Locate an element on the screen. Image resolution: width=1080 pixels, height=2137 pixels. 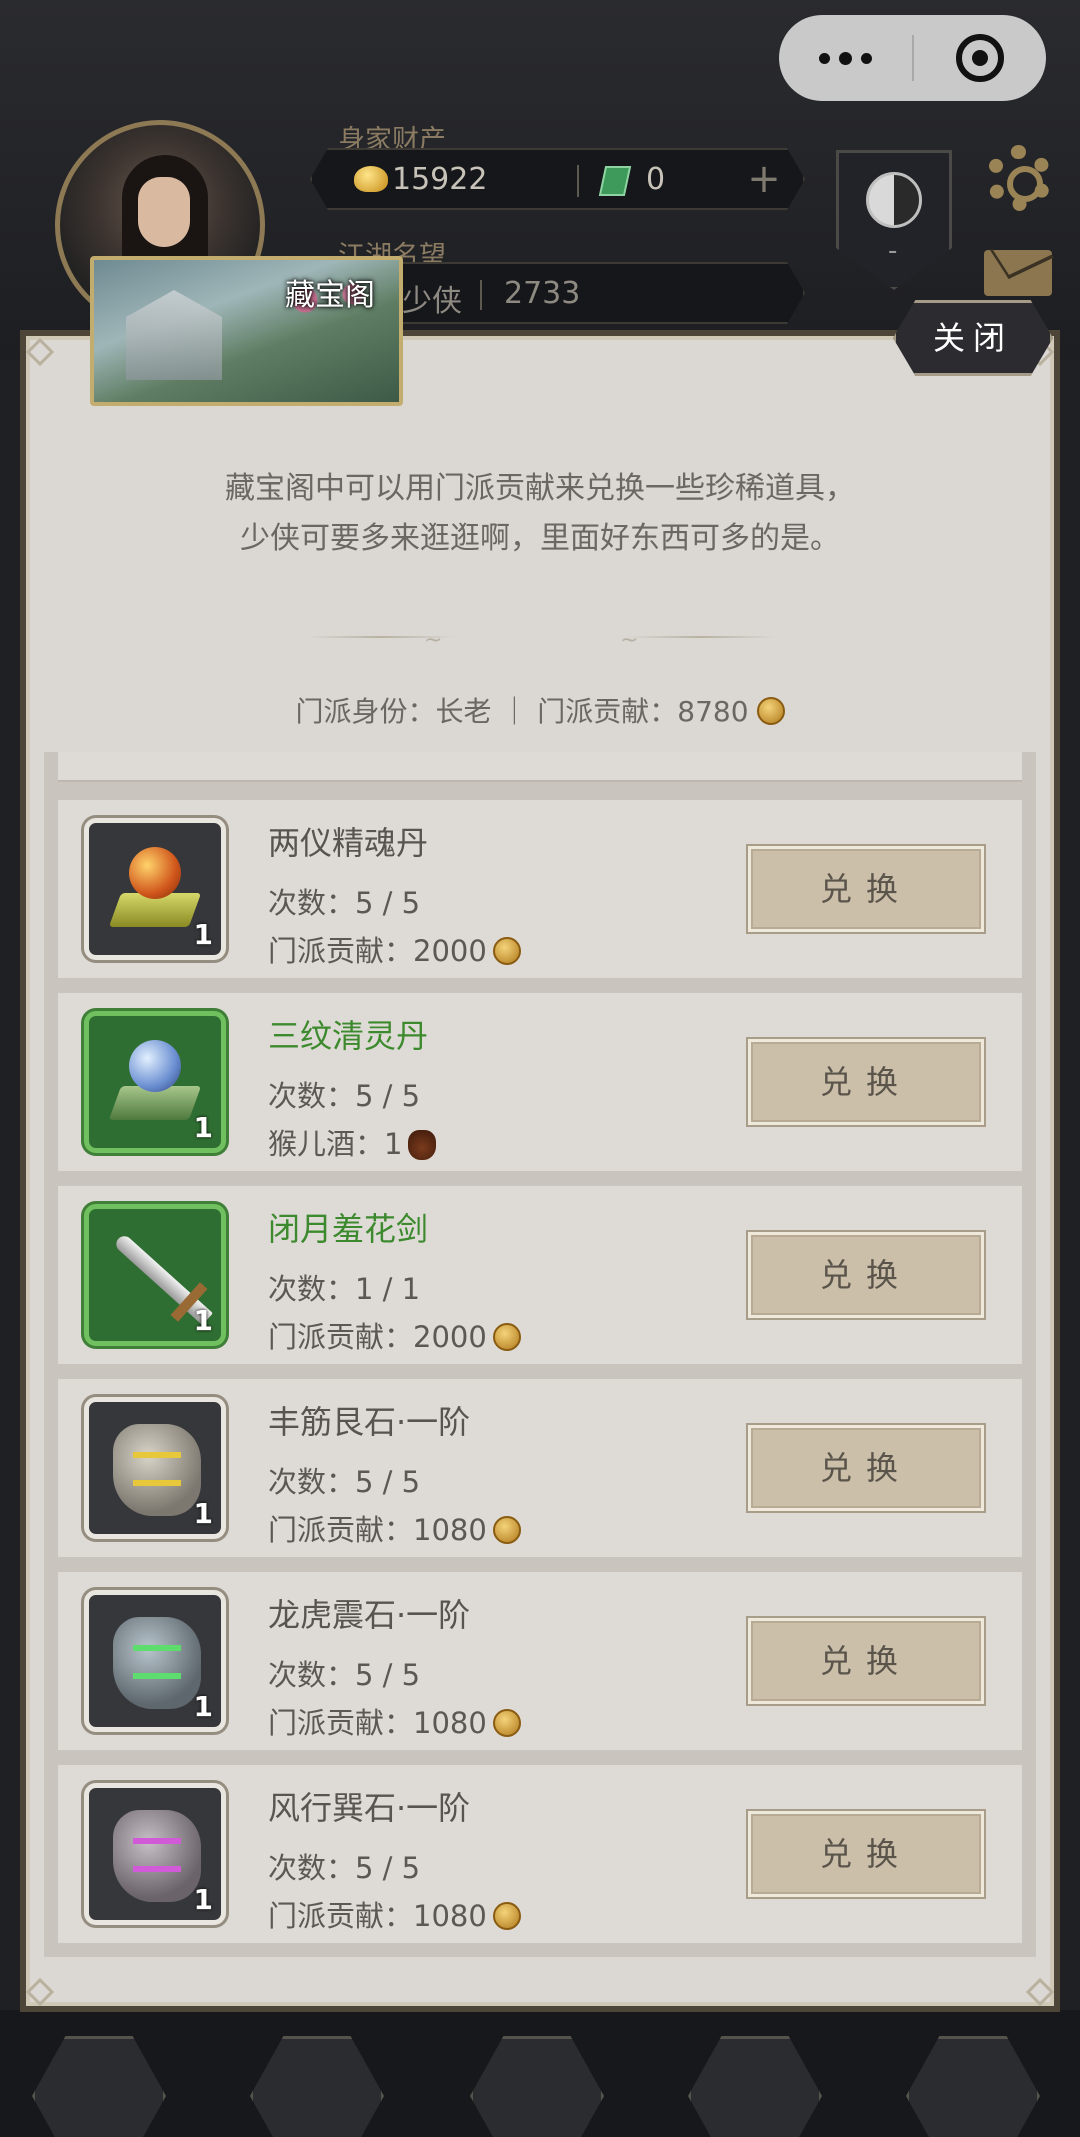
list-item: 1 龙虎震石·一阶 次数：5 / 5 门派贡献：1080 兑换 is located at coordinates (540, 1661).